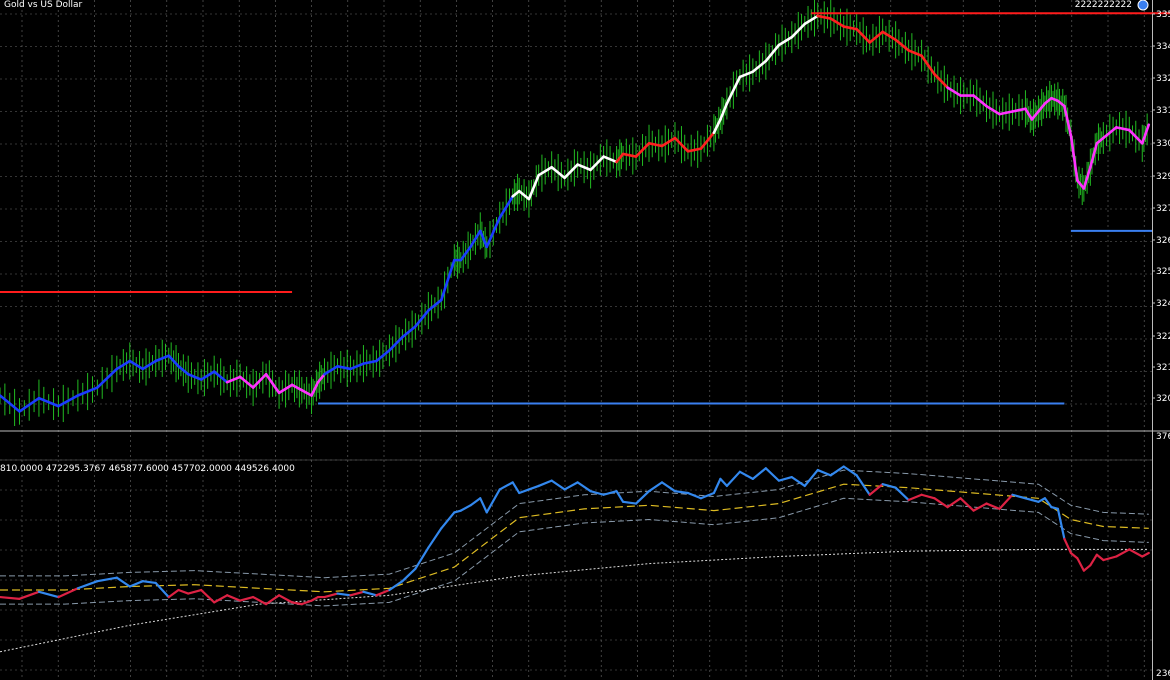  Describe the element at coordinates (1163, 674) in the screenshot. I see `indicator-tick-label: 236` at that location.